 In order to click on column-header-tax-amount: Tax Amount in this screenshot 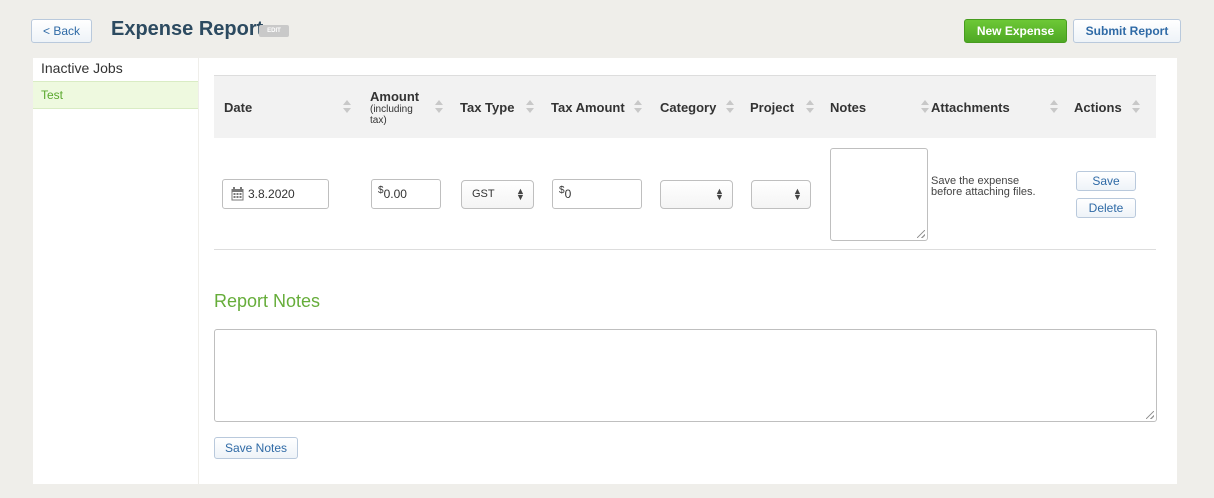, I will do `click(588, 107)`.